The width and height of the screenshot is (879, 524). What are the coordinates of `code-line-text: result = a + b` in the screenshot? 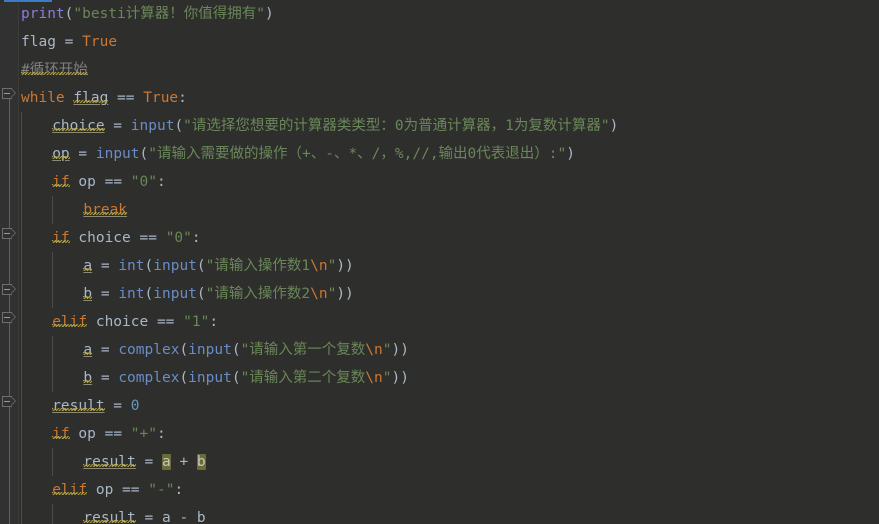 It's located at (113, 462).